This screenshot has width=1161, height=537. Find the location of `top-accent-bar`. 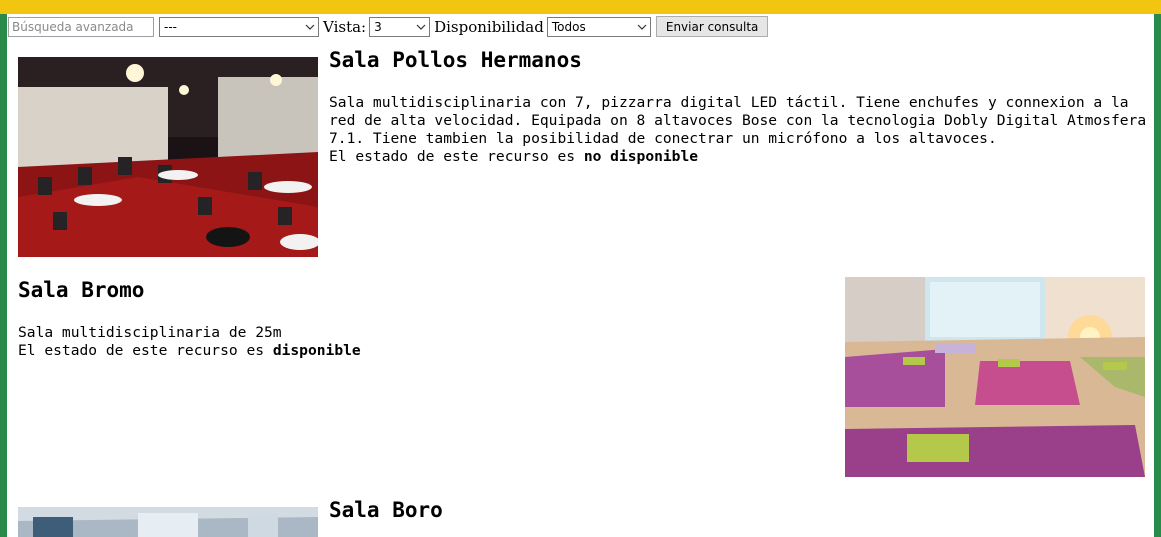

top-accent-bar is located at coordinates (580, 7).